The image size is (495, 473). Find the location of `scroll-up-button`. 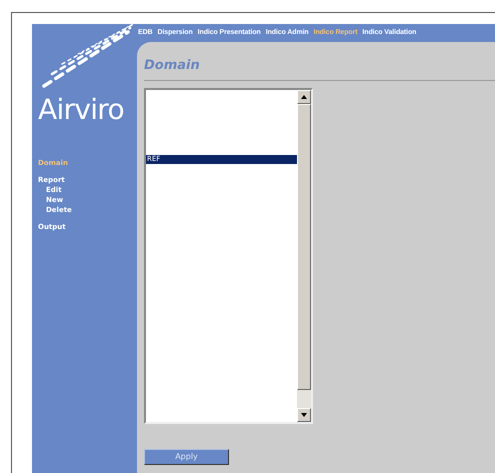

scroll-up-button is located at coordinates (304, 97).